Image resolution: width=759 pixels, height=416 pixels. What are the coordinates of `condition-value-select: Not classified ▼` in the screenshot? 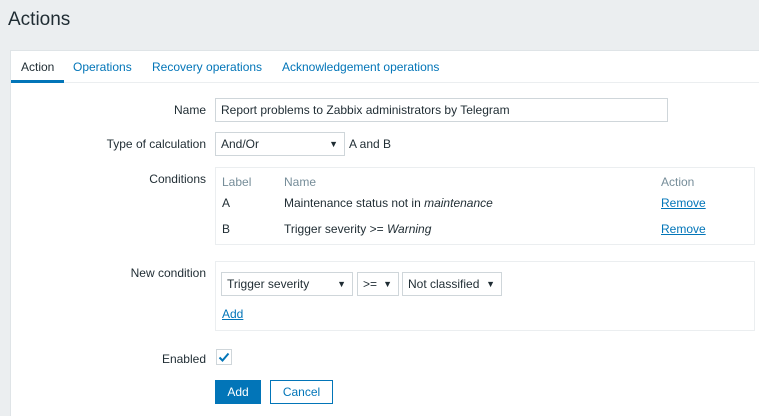 It's located at (452, 284).